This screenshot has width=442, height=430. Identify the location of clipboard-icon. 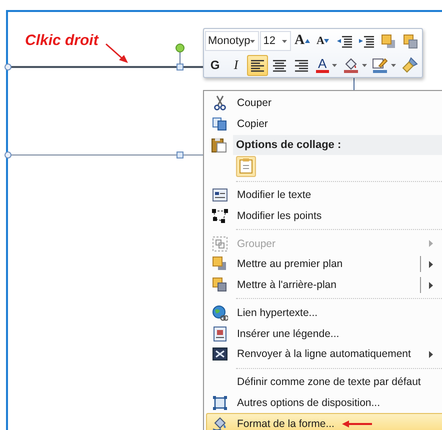
(219, 144).